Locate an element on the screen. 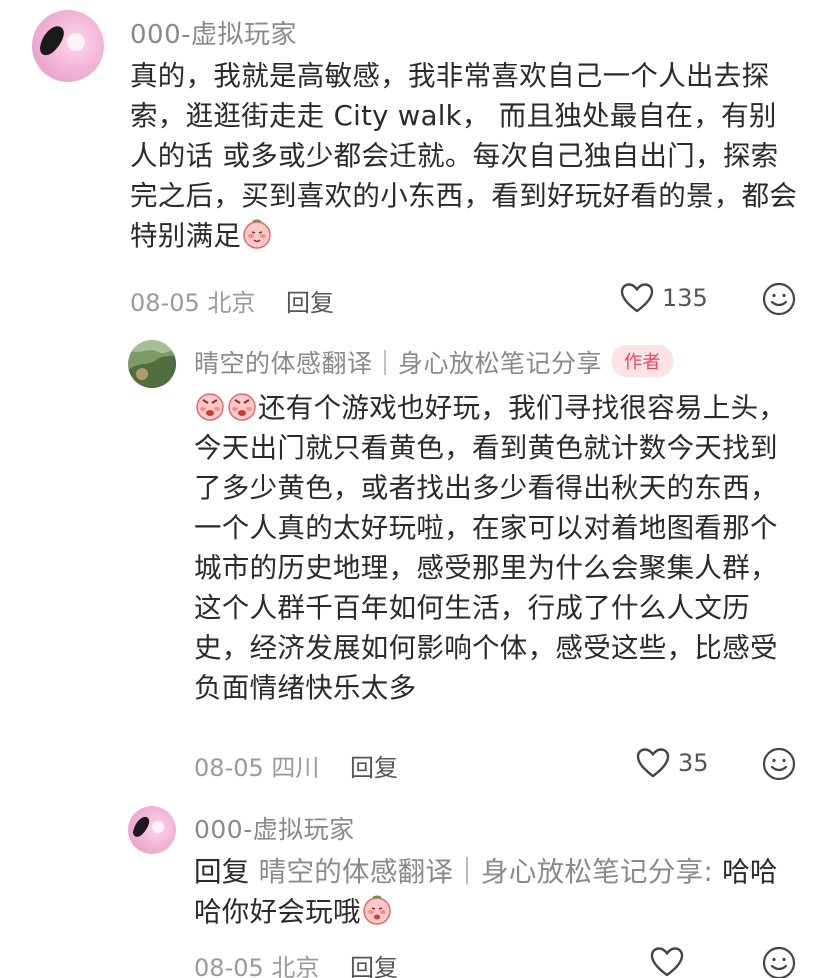  comment-text: 回复 晴空的体感翻译｜身心放松笔记分享: 哈哈哈你好会玩哦 is located at coordinates (486, 892).